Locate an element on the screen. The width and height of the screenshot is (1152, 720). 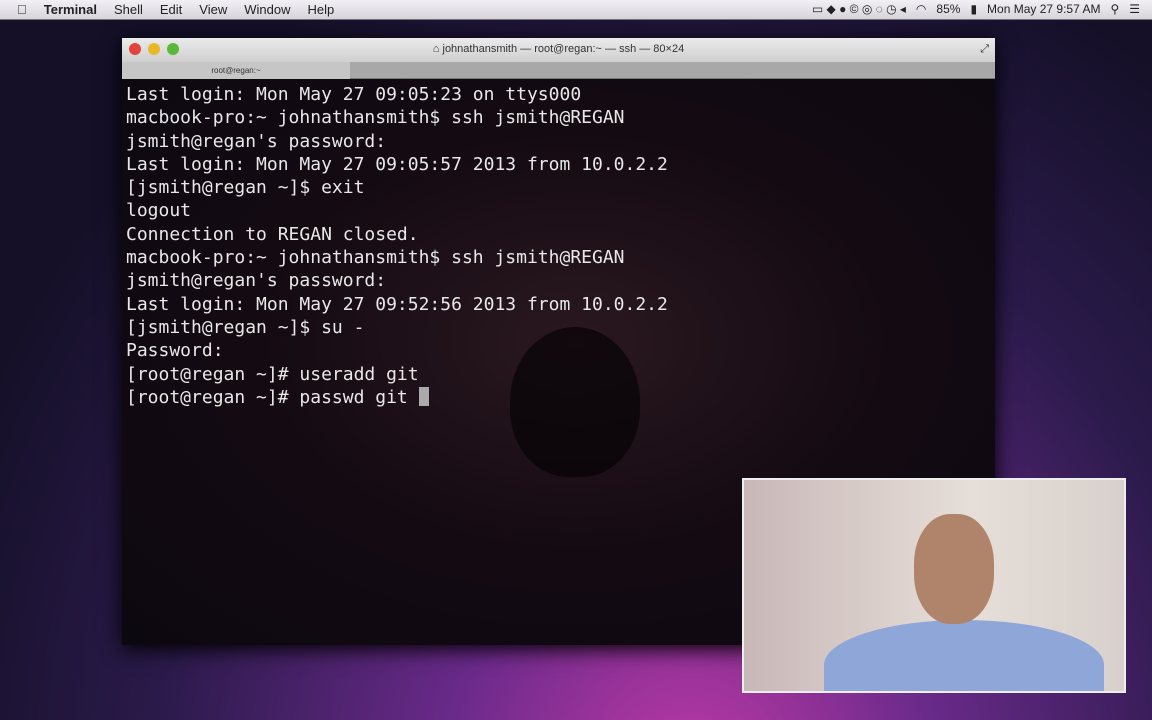
menu-help: Help is located at coordinates (321, 9).